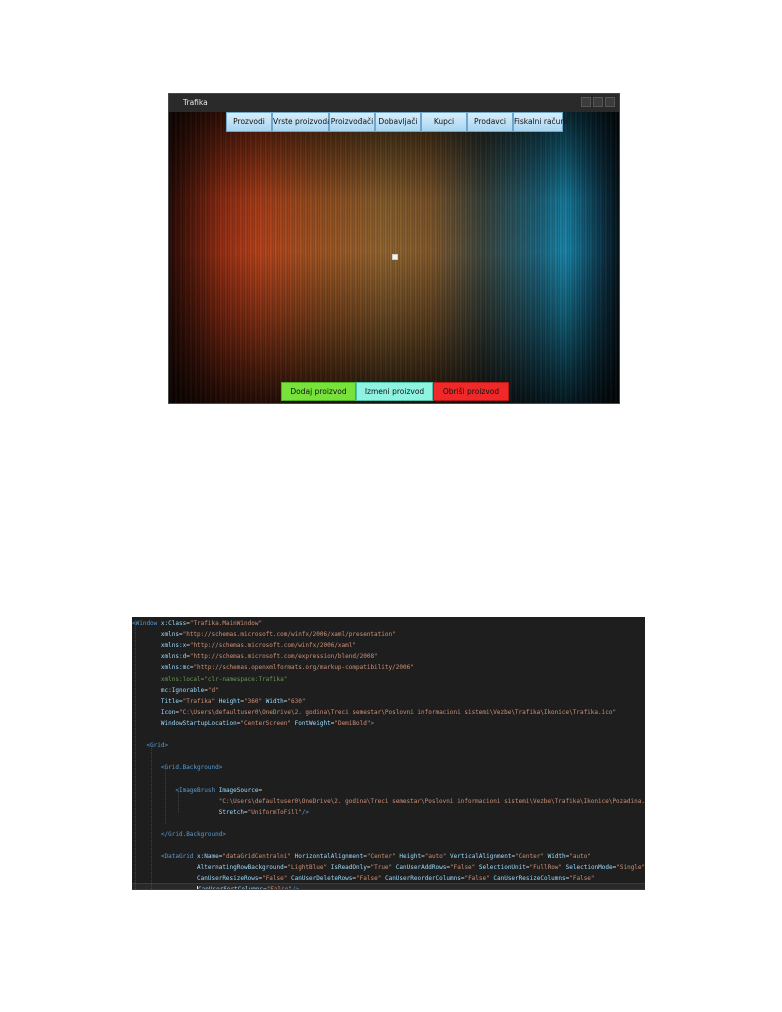 This screenshot has width=782, height=1012. I want to click on delete-product-button: Obriši proizvod, so click(471, 391).